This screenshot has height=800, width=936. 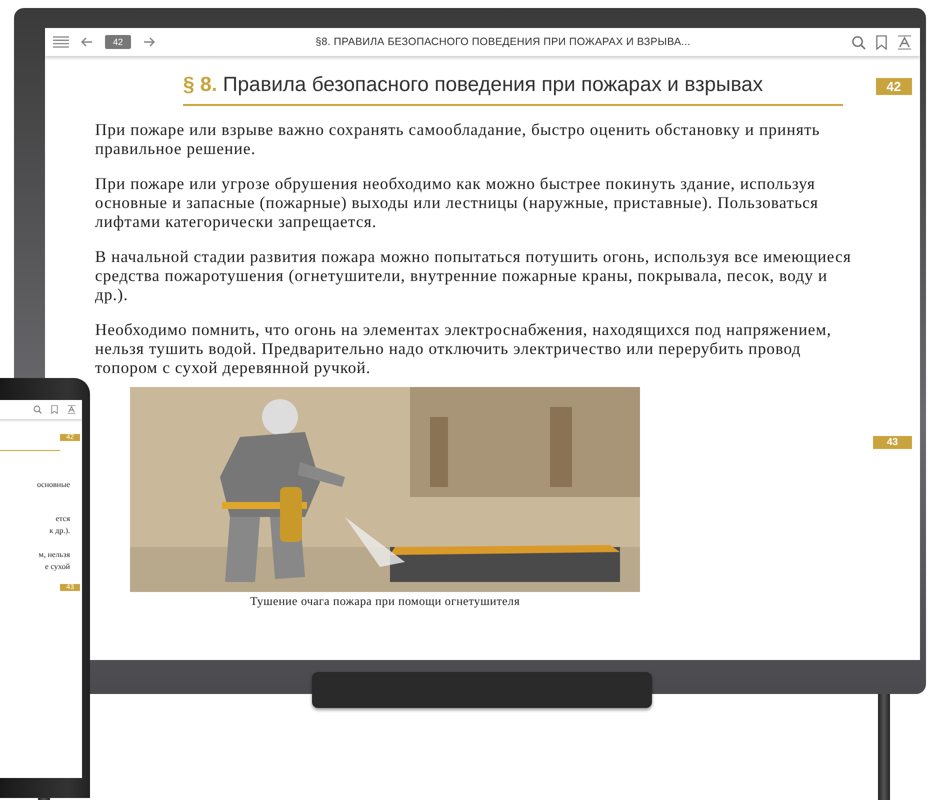 What do you see at coordinates (118, 42) in the screenshot?
I see `page-number-button: 42` at bounding box center [118, 42].